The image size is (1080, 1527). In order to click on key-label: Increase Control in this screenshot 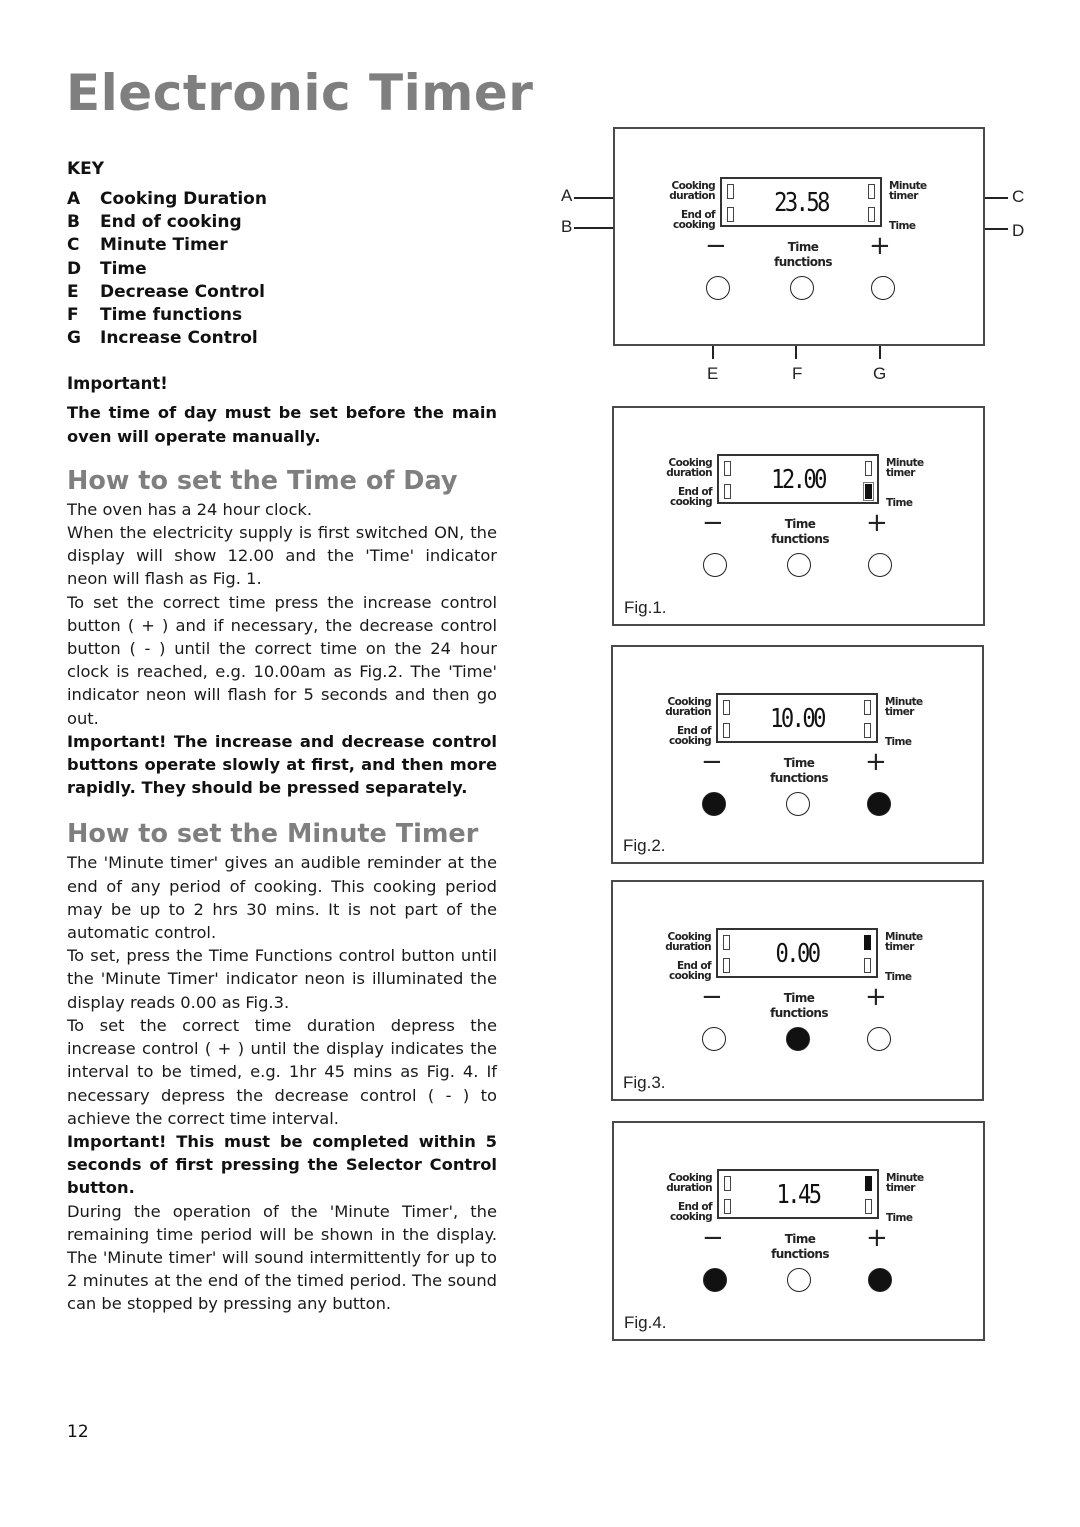, I will do `click(179, 338)`.